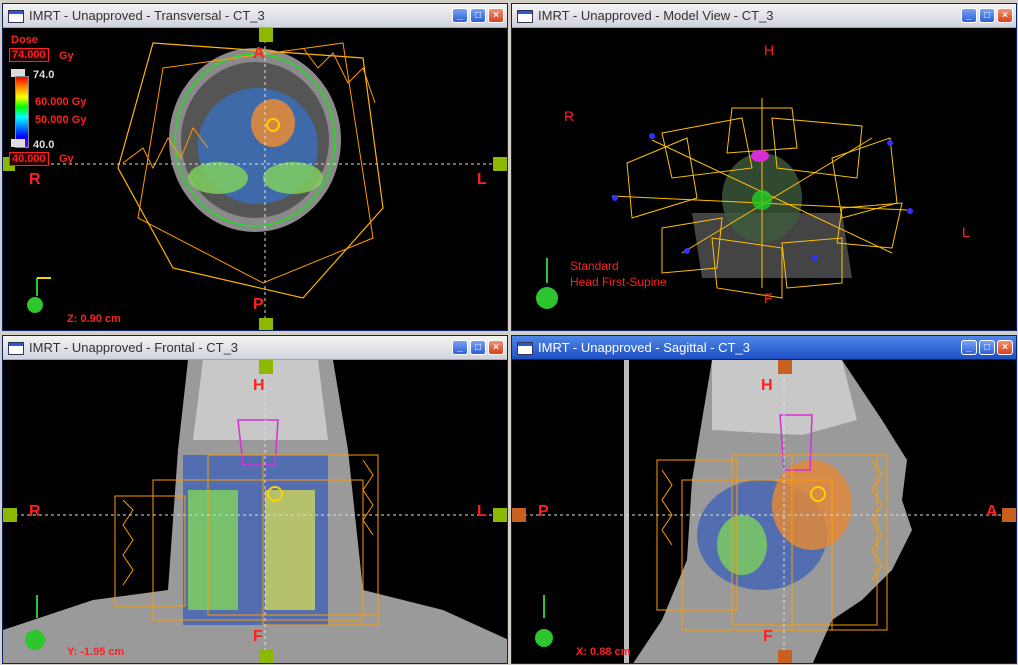  What do you see at coordinates (44, 145) in the screenshot?
I see `dose-bottom-marker: 40.0` at bounding box center [44, 145].